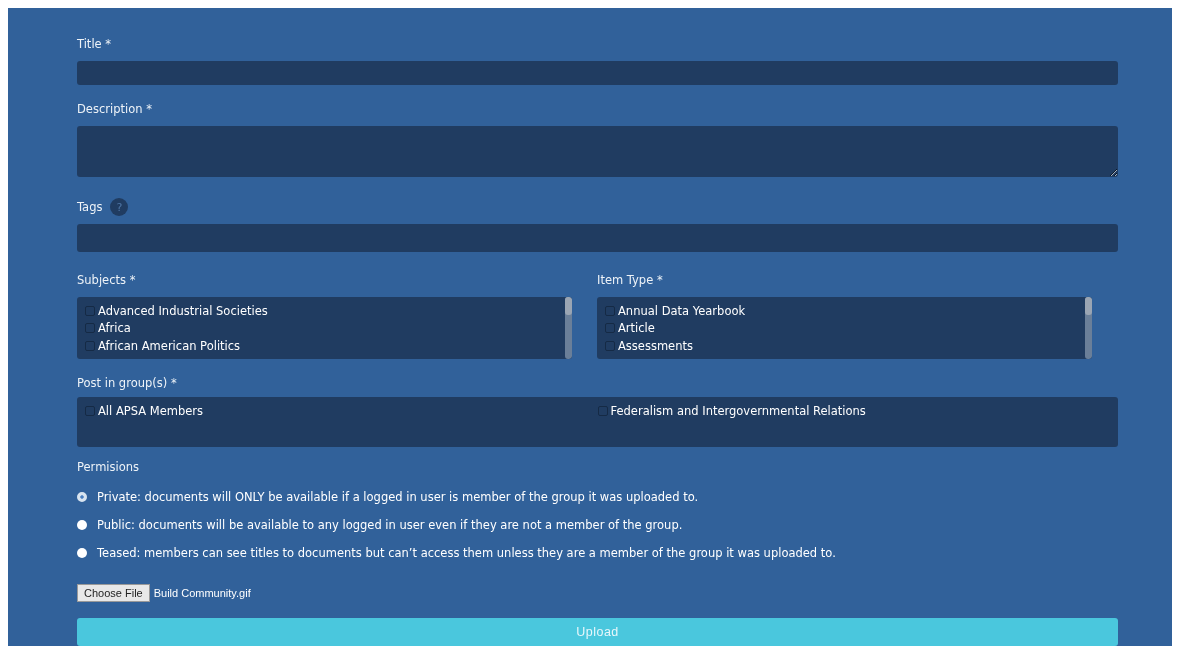 The height and width of the screenshot is (646, 1180). I want to click on checkbox-option: Advanced Industrial Societies, so click(323, 311).